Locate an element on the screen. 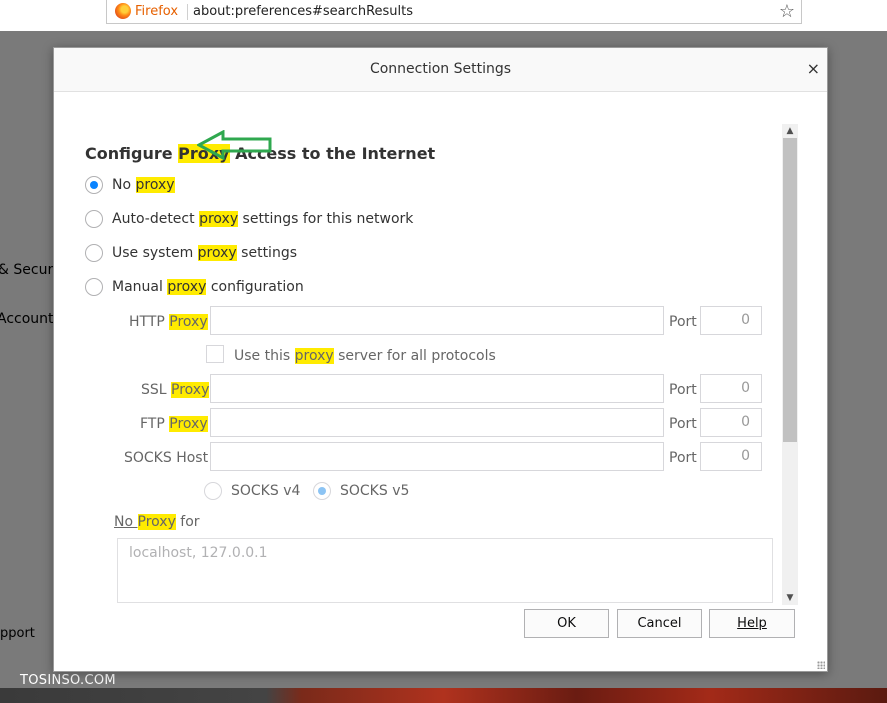  url-text: about:preferences#searchResults is located at coordinates (303, 11).